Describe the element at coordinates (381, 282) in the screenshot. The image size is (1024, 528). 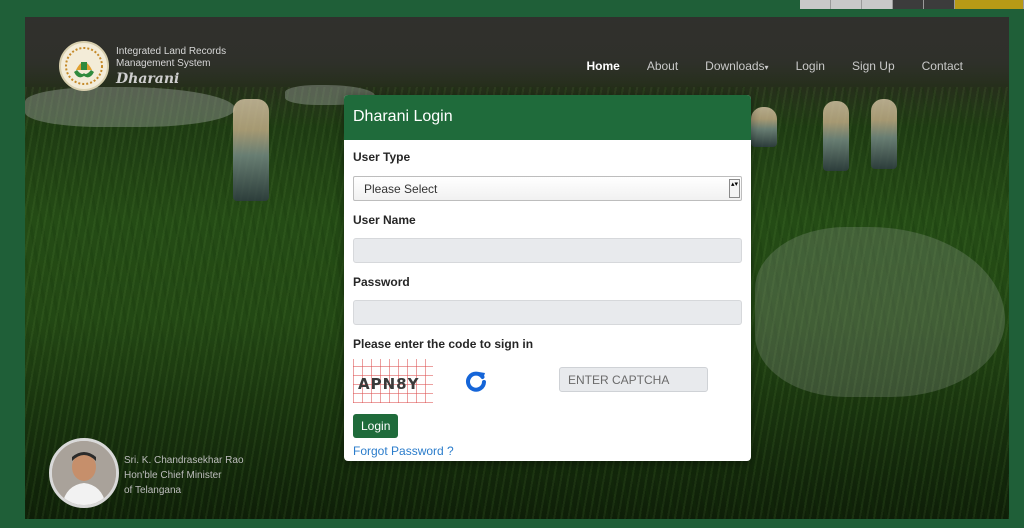
I see `password-label: Password` at that location.